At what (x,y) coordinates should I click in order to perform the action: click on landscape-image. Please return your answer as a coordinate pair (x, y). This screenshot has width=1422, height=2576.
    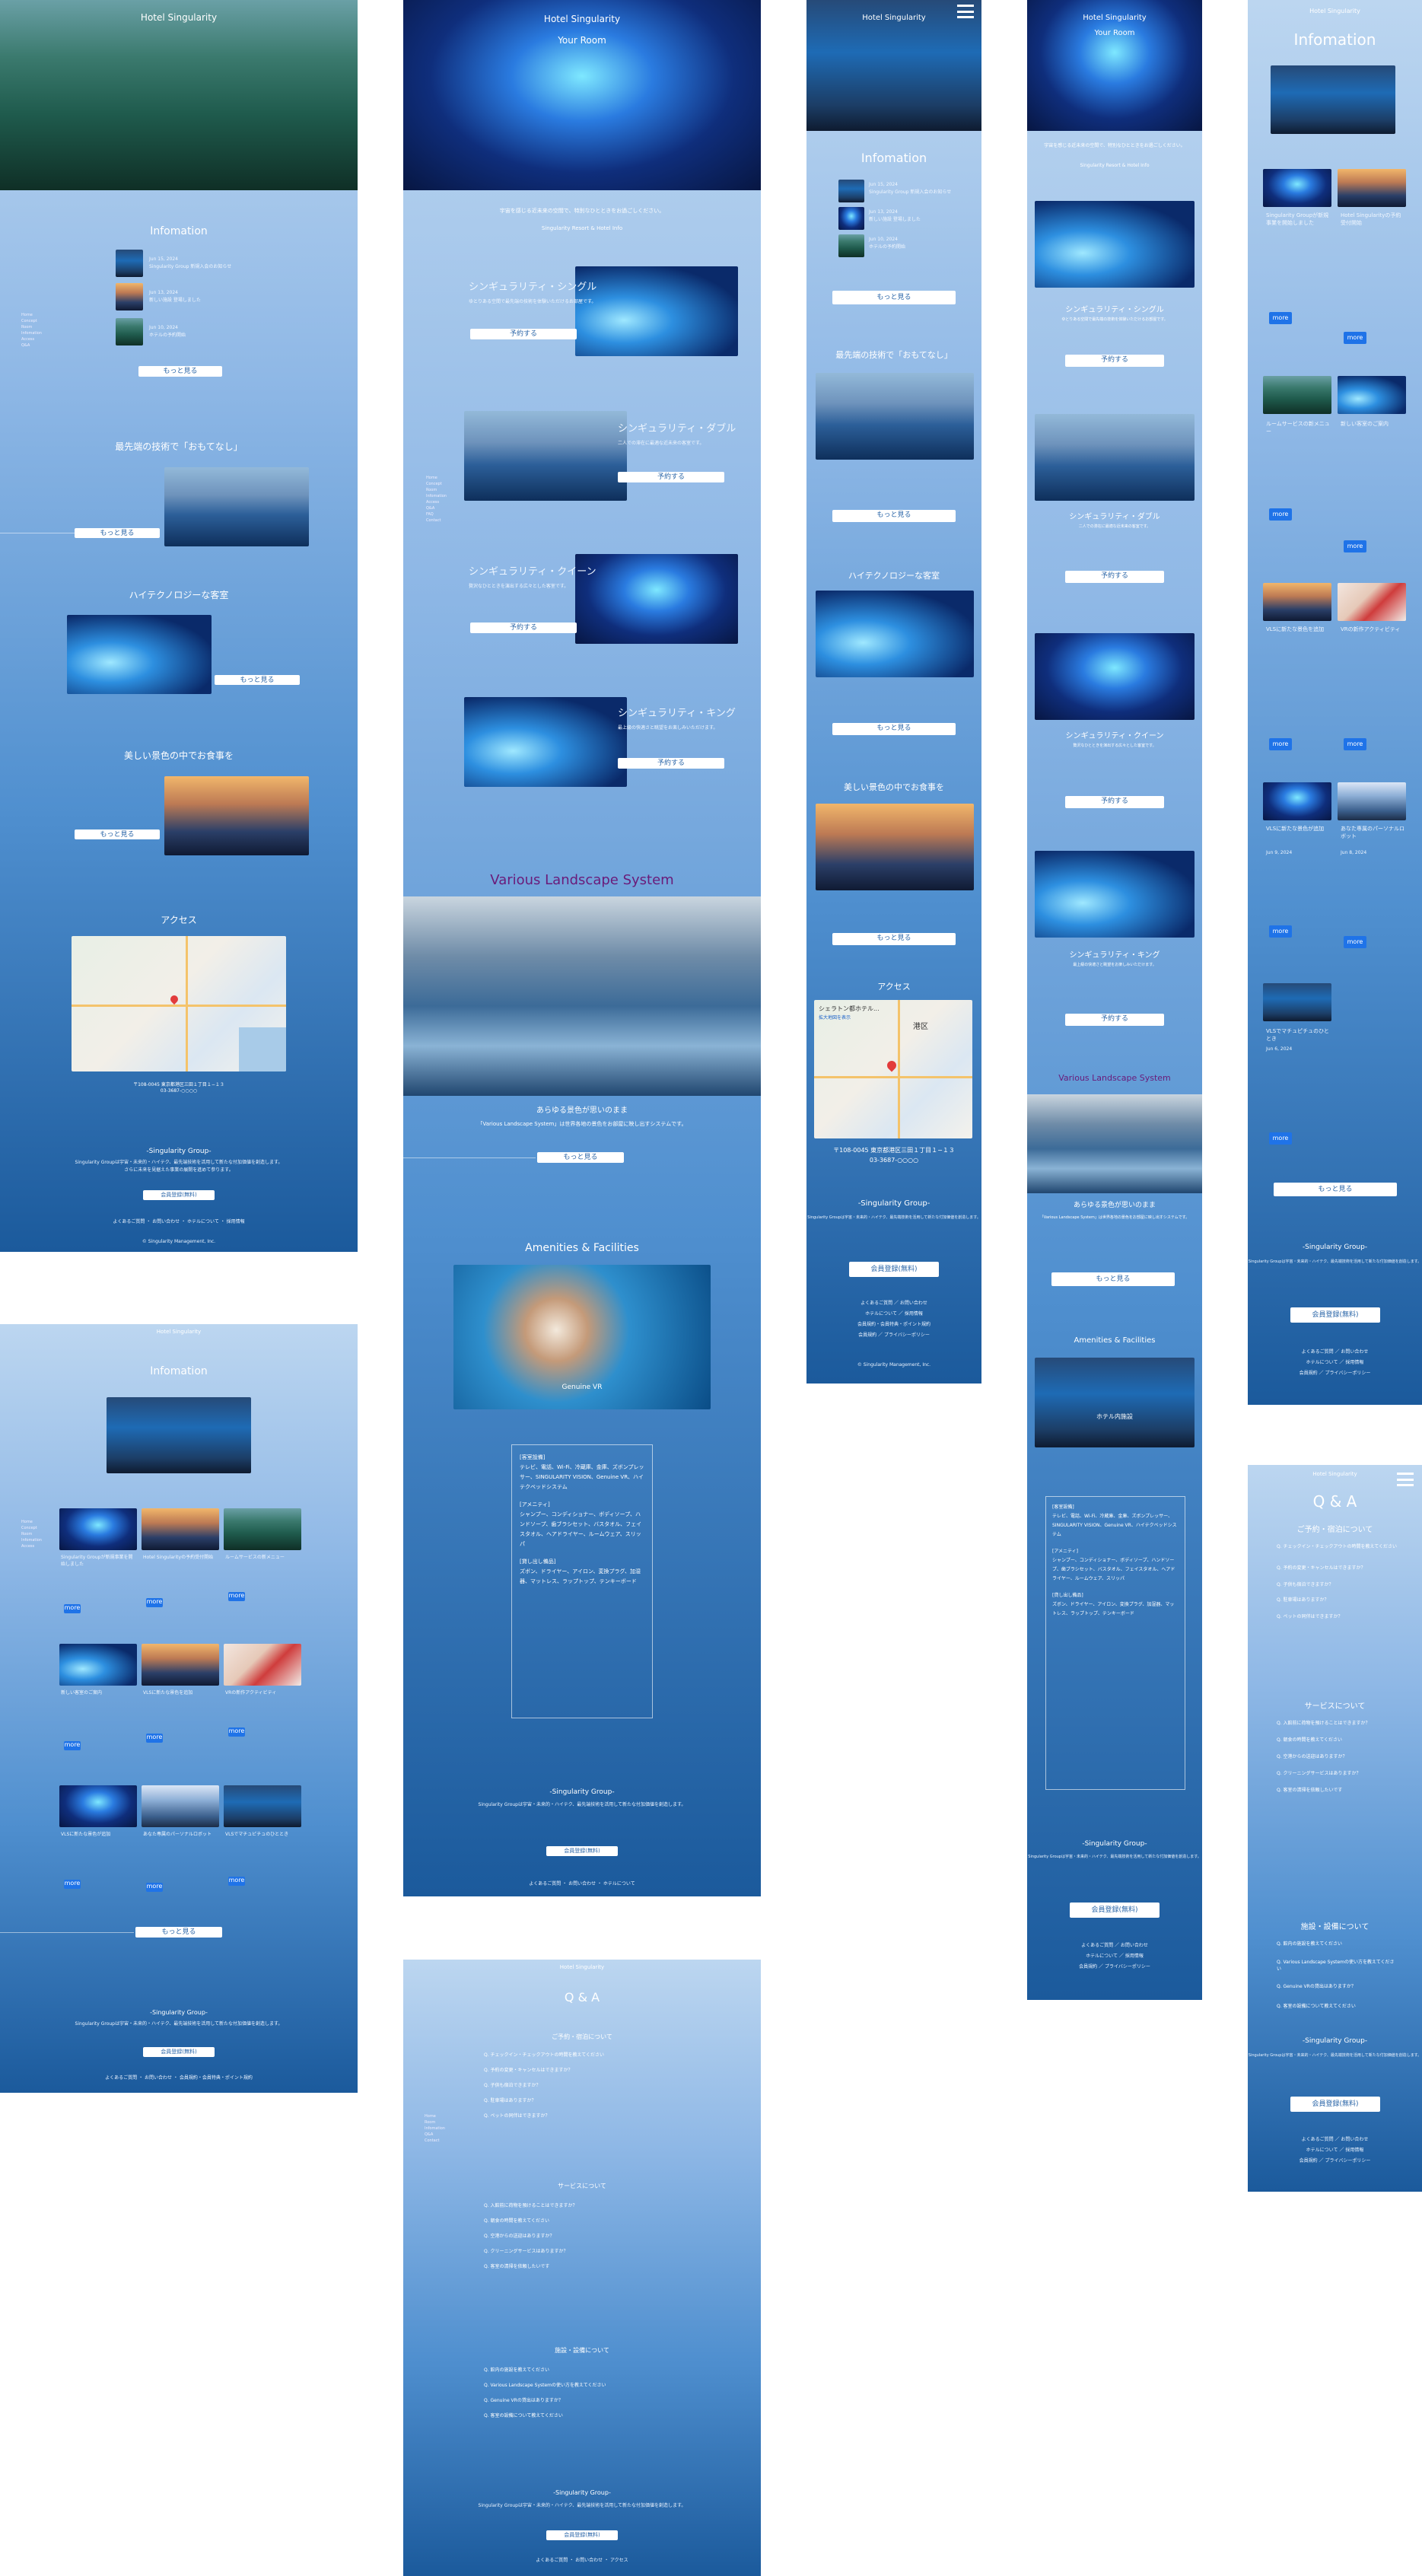
    Looking at the image, I should click on (582, 996).